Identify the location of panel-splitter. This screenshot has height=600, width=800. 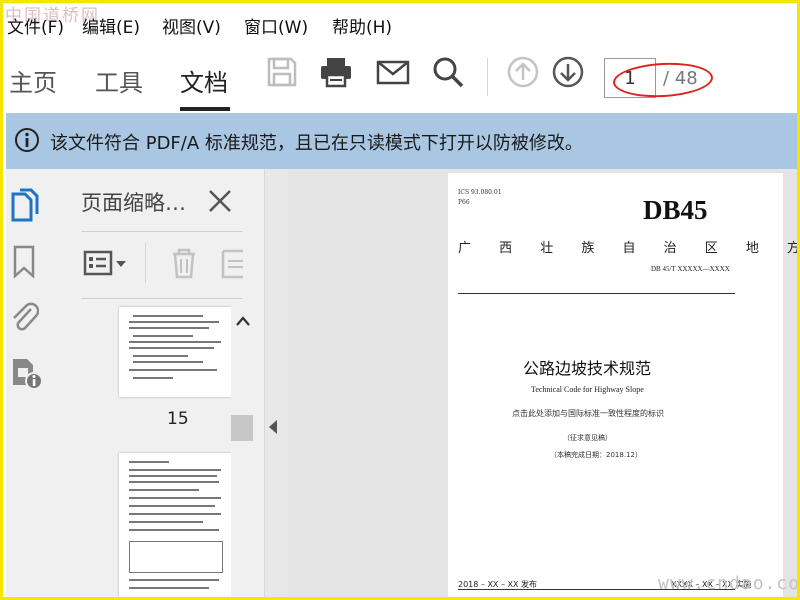
(276, 383).